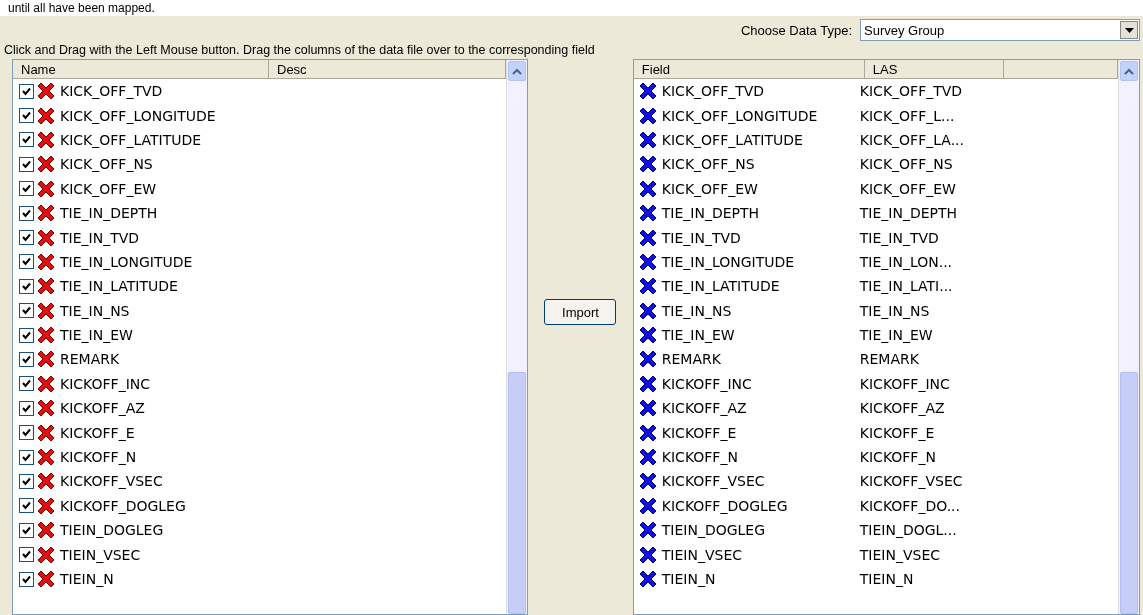  What do you see at coordinates (1129, 30) in the screenshot?
I see `dropdown-button` at bounding box center [1129, 30].